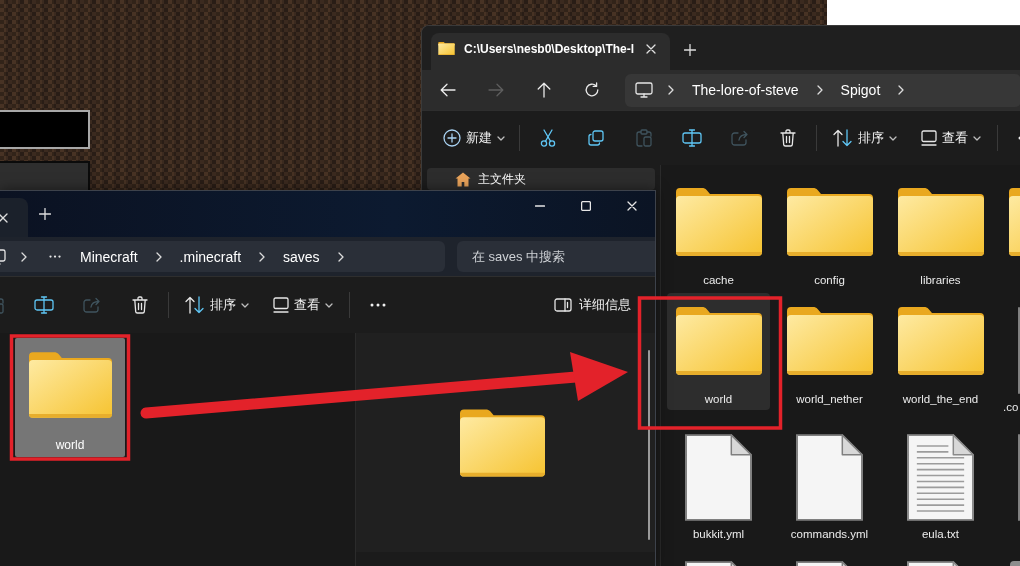  I want to click on new-button: 新建, so click(472, 138).